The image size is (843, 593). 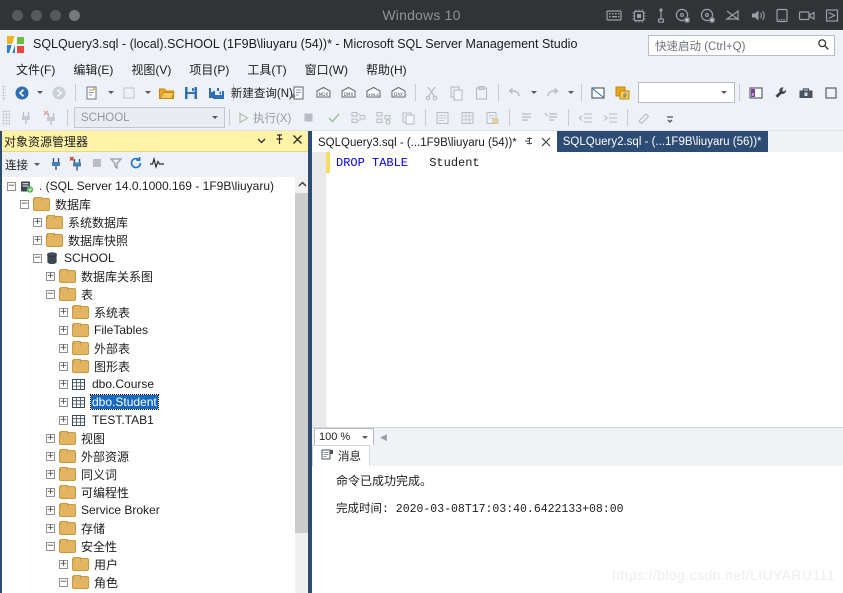 What do you see at coordinates (597, 92) in the screenshot?
I see `registered-servers-button` at bounding box center [597, 92].